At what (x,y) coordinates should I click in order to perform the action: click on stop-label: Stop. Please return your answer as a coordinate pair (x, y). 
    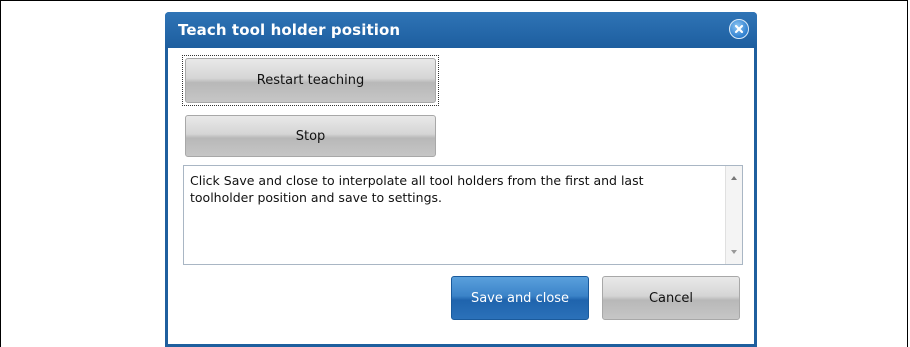
    Looking at the image, I should click on (310, 136).